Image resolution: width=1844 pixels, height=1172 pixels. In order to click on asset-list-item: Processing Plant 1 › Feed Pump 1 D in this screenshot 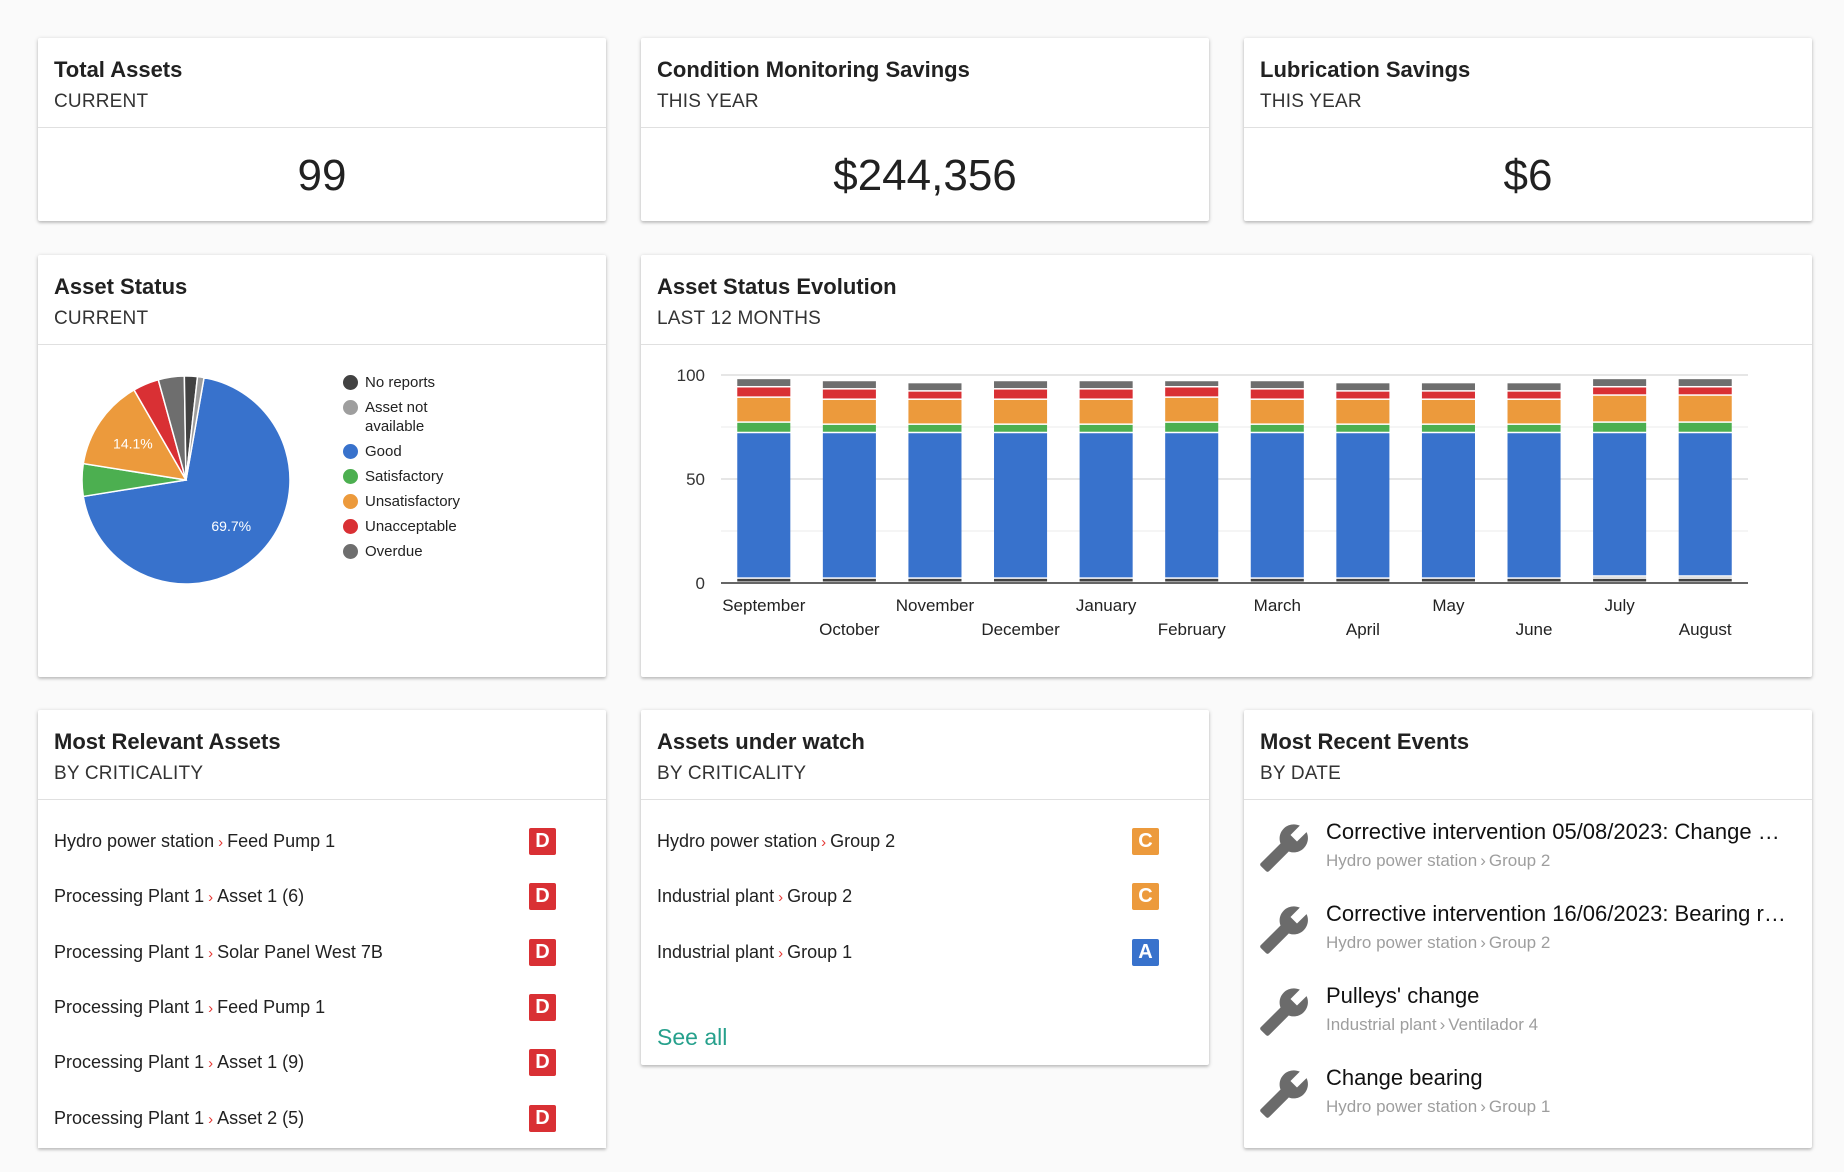, I will do `click(322, 1007)`.